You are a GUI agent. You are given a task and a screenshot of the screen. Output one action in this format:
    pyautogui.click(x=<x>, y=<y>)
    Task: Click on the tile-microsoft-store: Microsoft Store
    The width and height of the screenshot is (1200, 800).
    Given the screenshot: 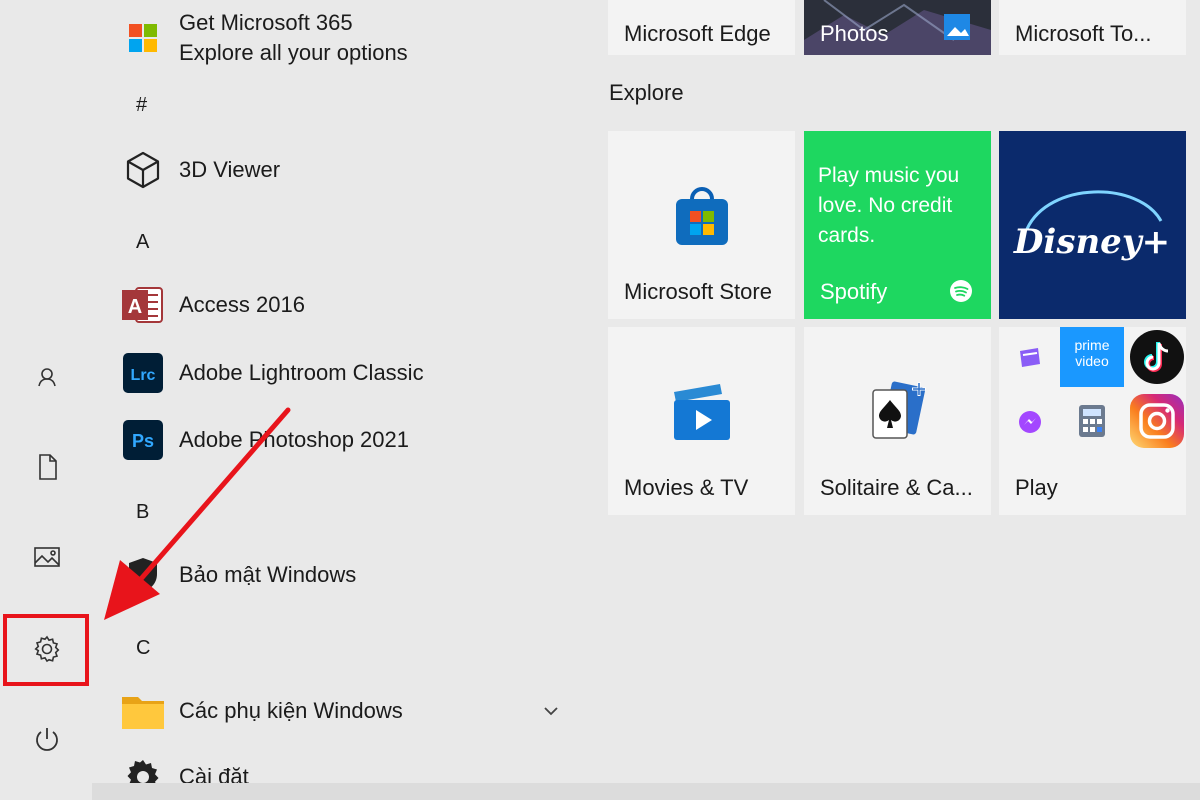 What is the action you would take?
    pyautogui.click(x=701, y=225)
    